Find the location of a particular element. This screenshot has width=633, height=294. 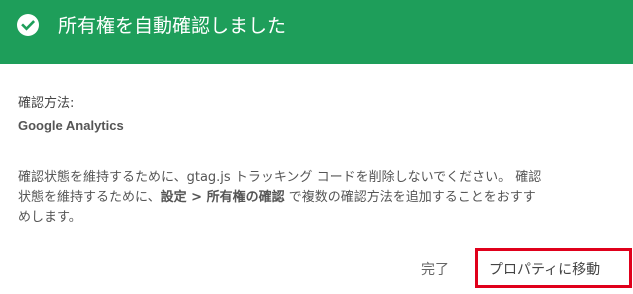

description-line-3: めします。 is located at coordinates (50, 217).